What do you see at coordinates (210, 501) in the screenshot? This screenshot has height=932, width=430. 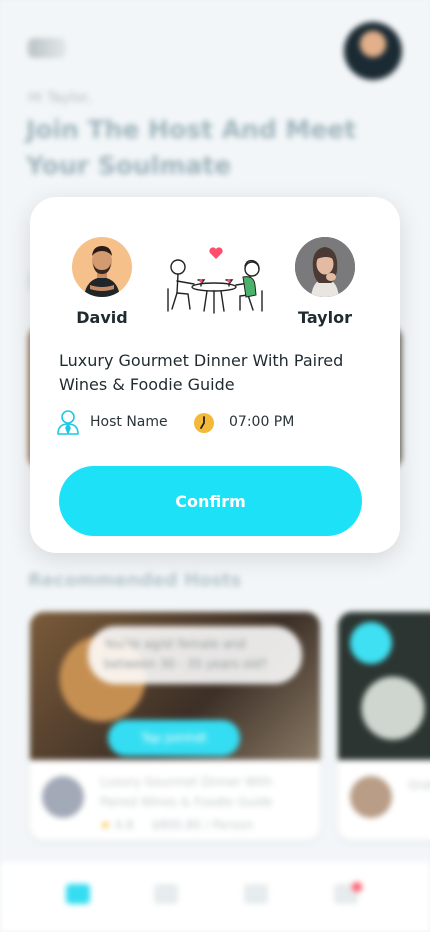 I see `confirm-button: Confirm` at bounding box center [210, 501].